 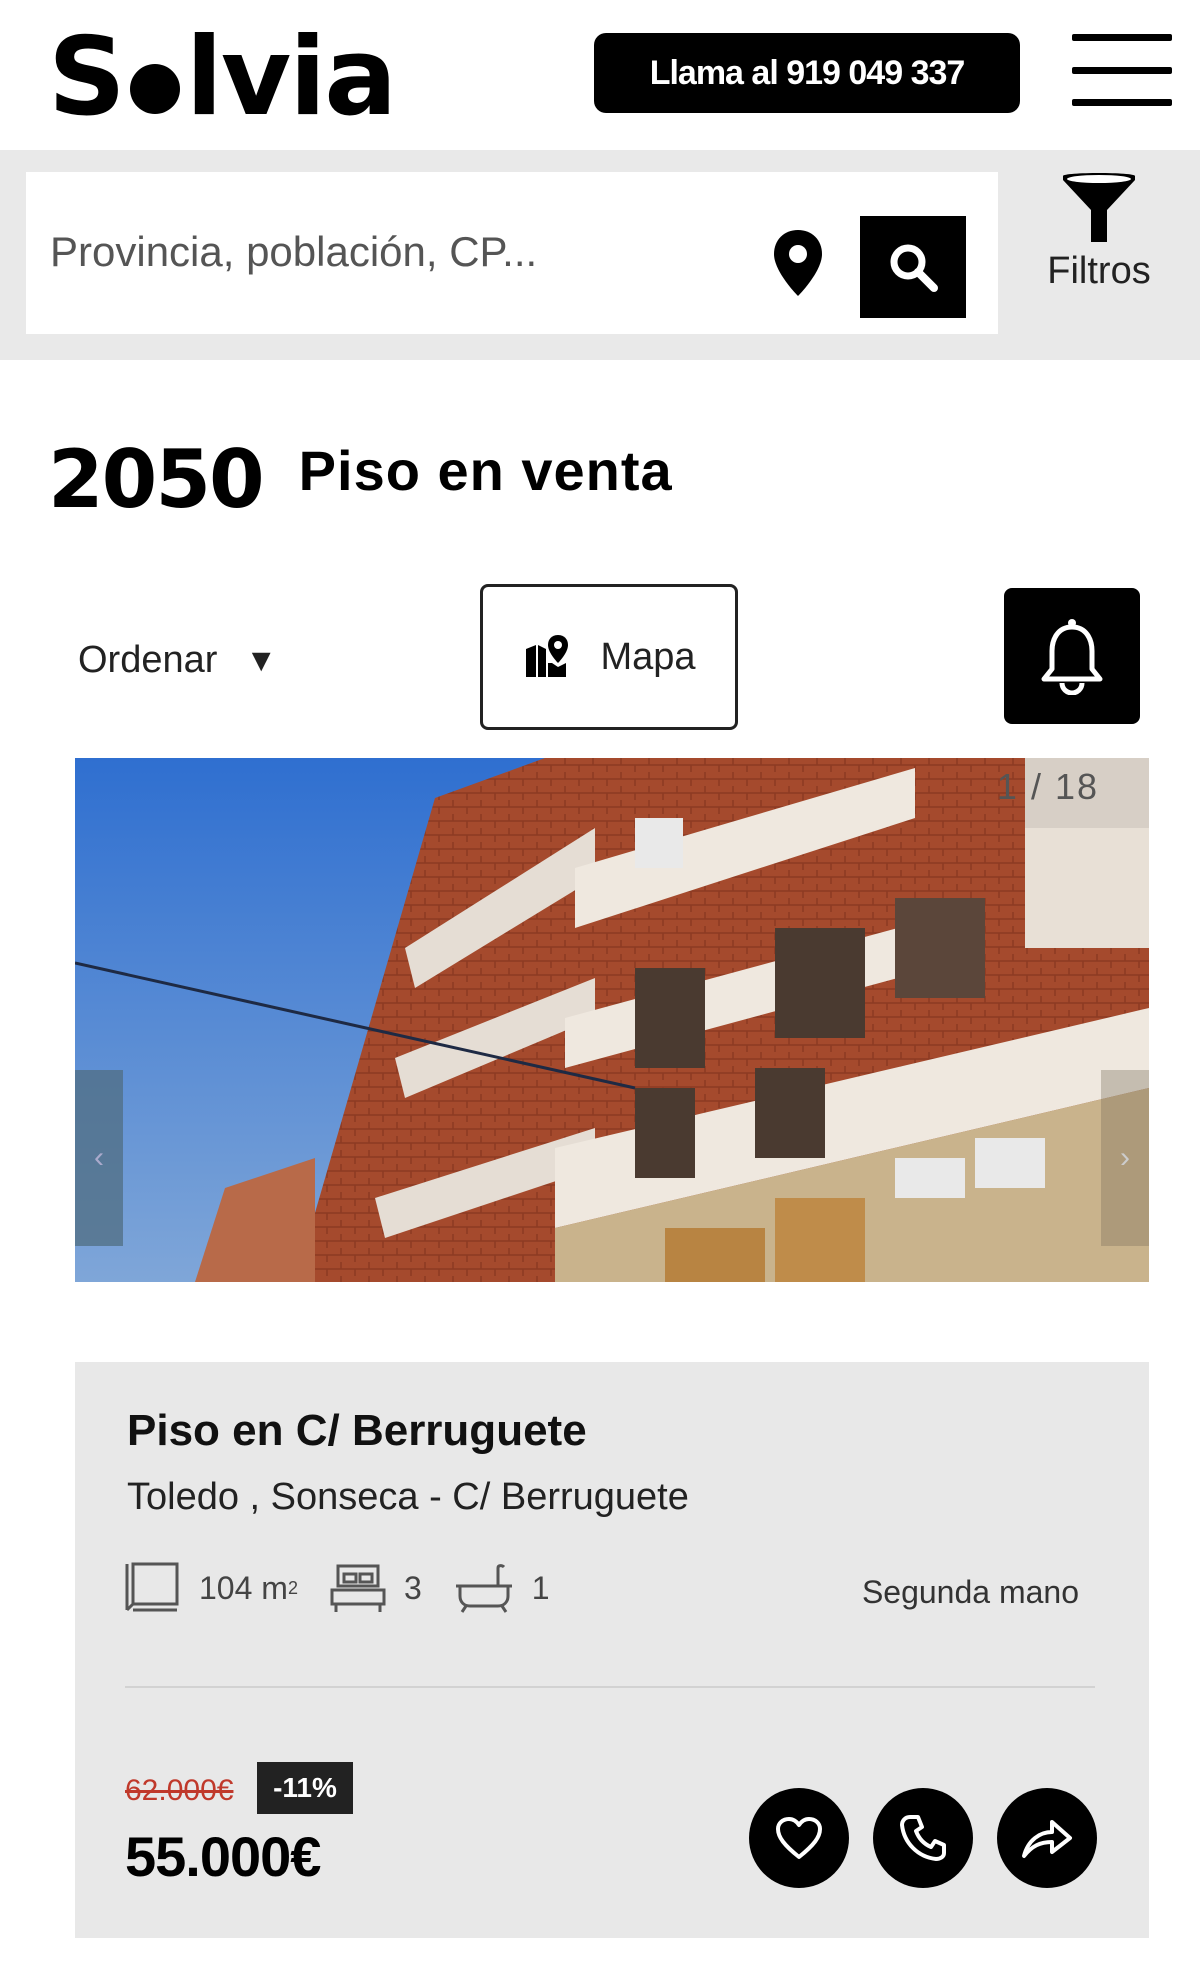 I want to click on funnel-icon, so click(x=1099, y=207).